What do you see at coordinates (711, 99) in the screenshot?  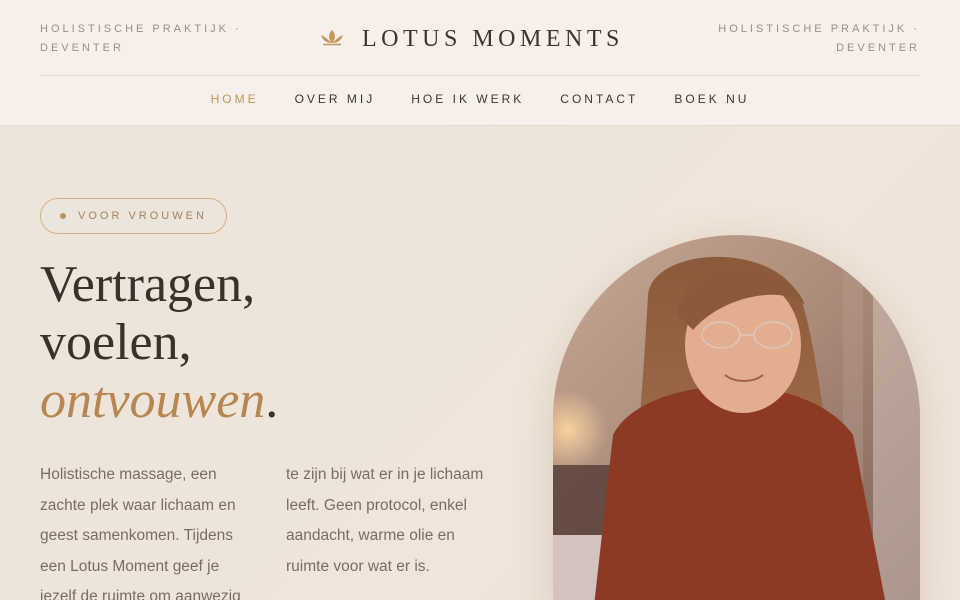 I see `nav-item-boek-nu: BOEK NU` at bounding box center [711, 99].